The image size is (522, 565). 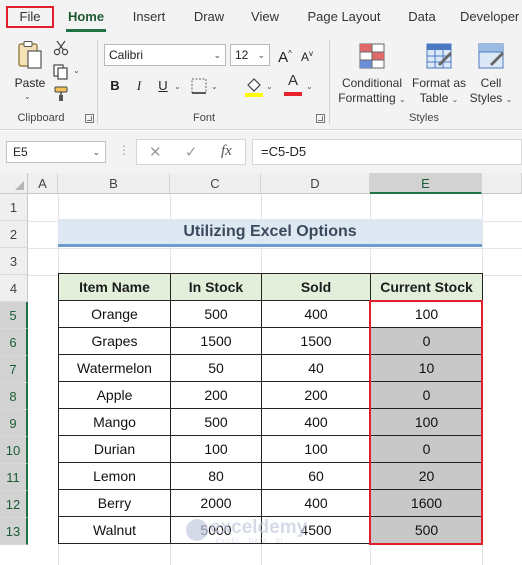 I want to click on item-name-cell: Orange, so click(x=114, y=314).